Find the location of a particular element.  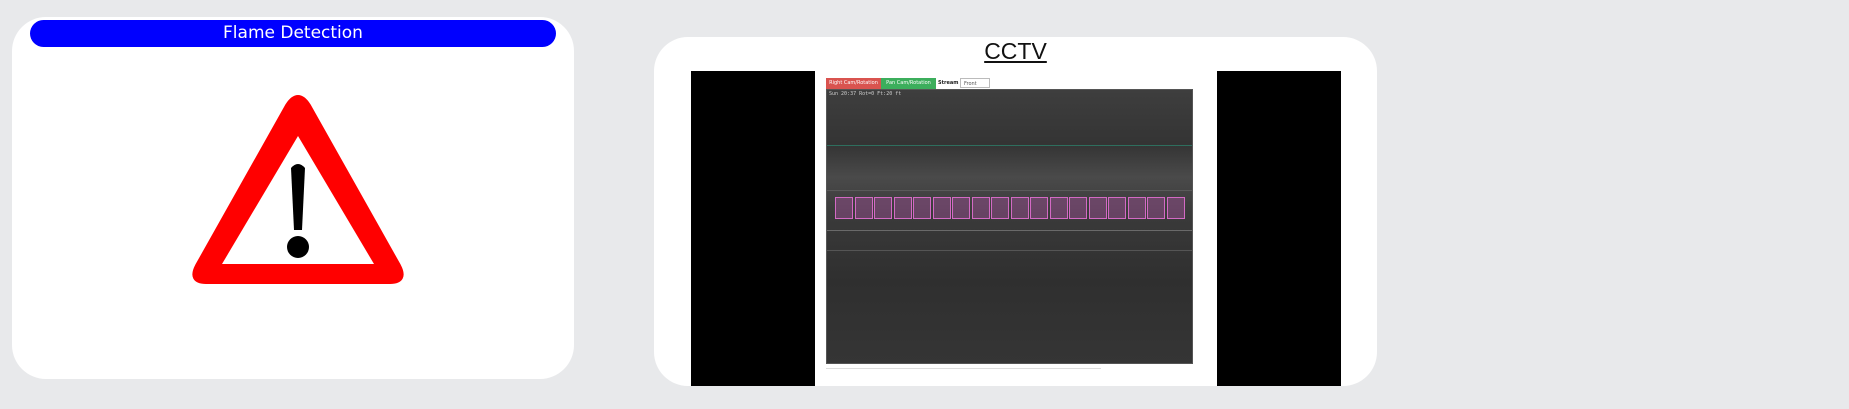

detection-box-row is located at coordinates (1011, 208).